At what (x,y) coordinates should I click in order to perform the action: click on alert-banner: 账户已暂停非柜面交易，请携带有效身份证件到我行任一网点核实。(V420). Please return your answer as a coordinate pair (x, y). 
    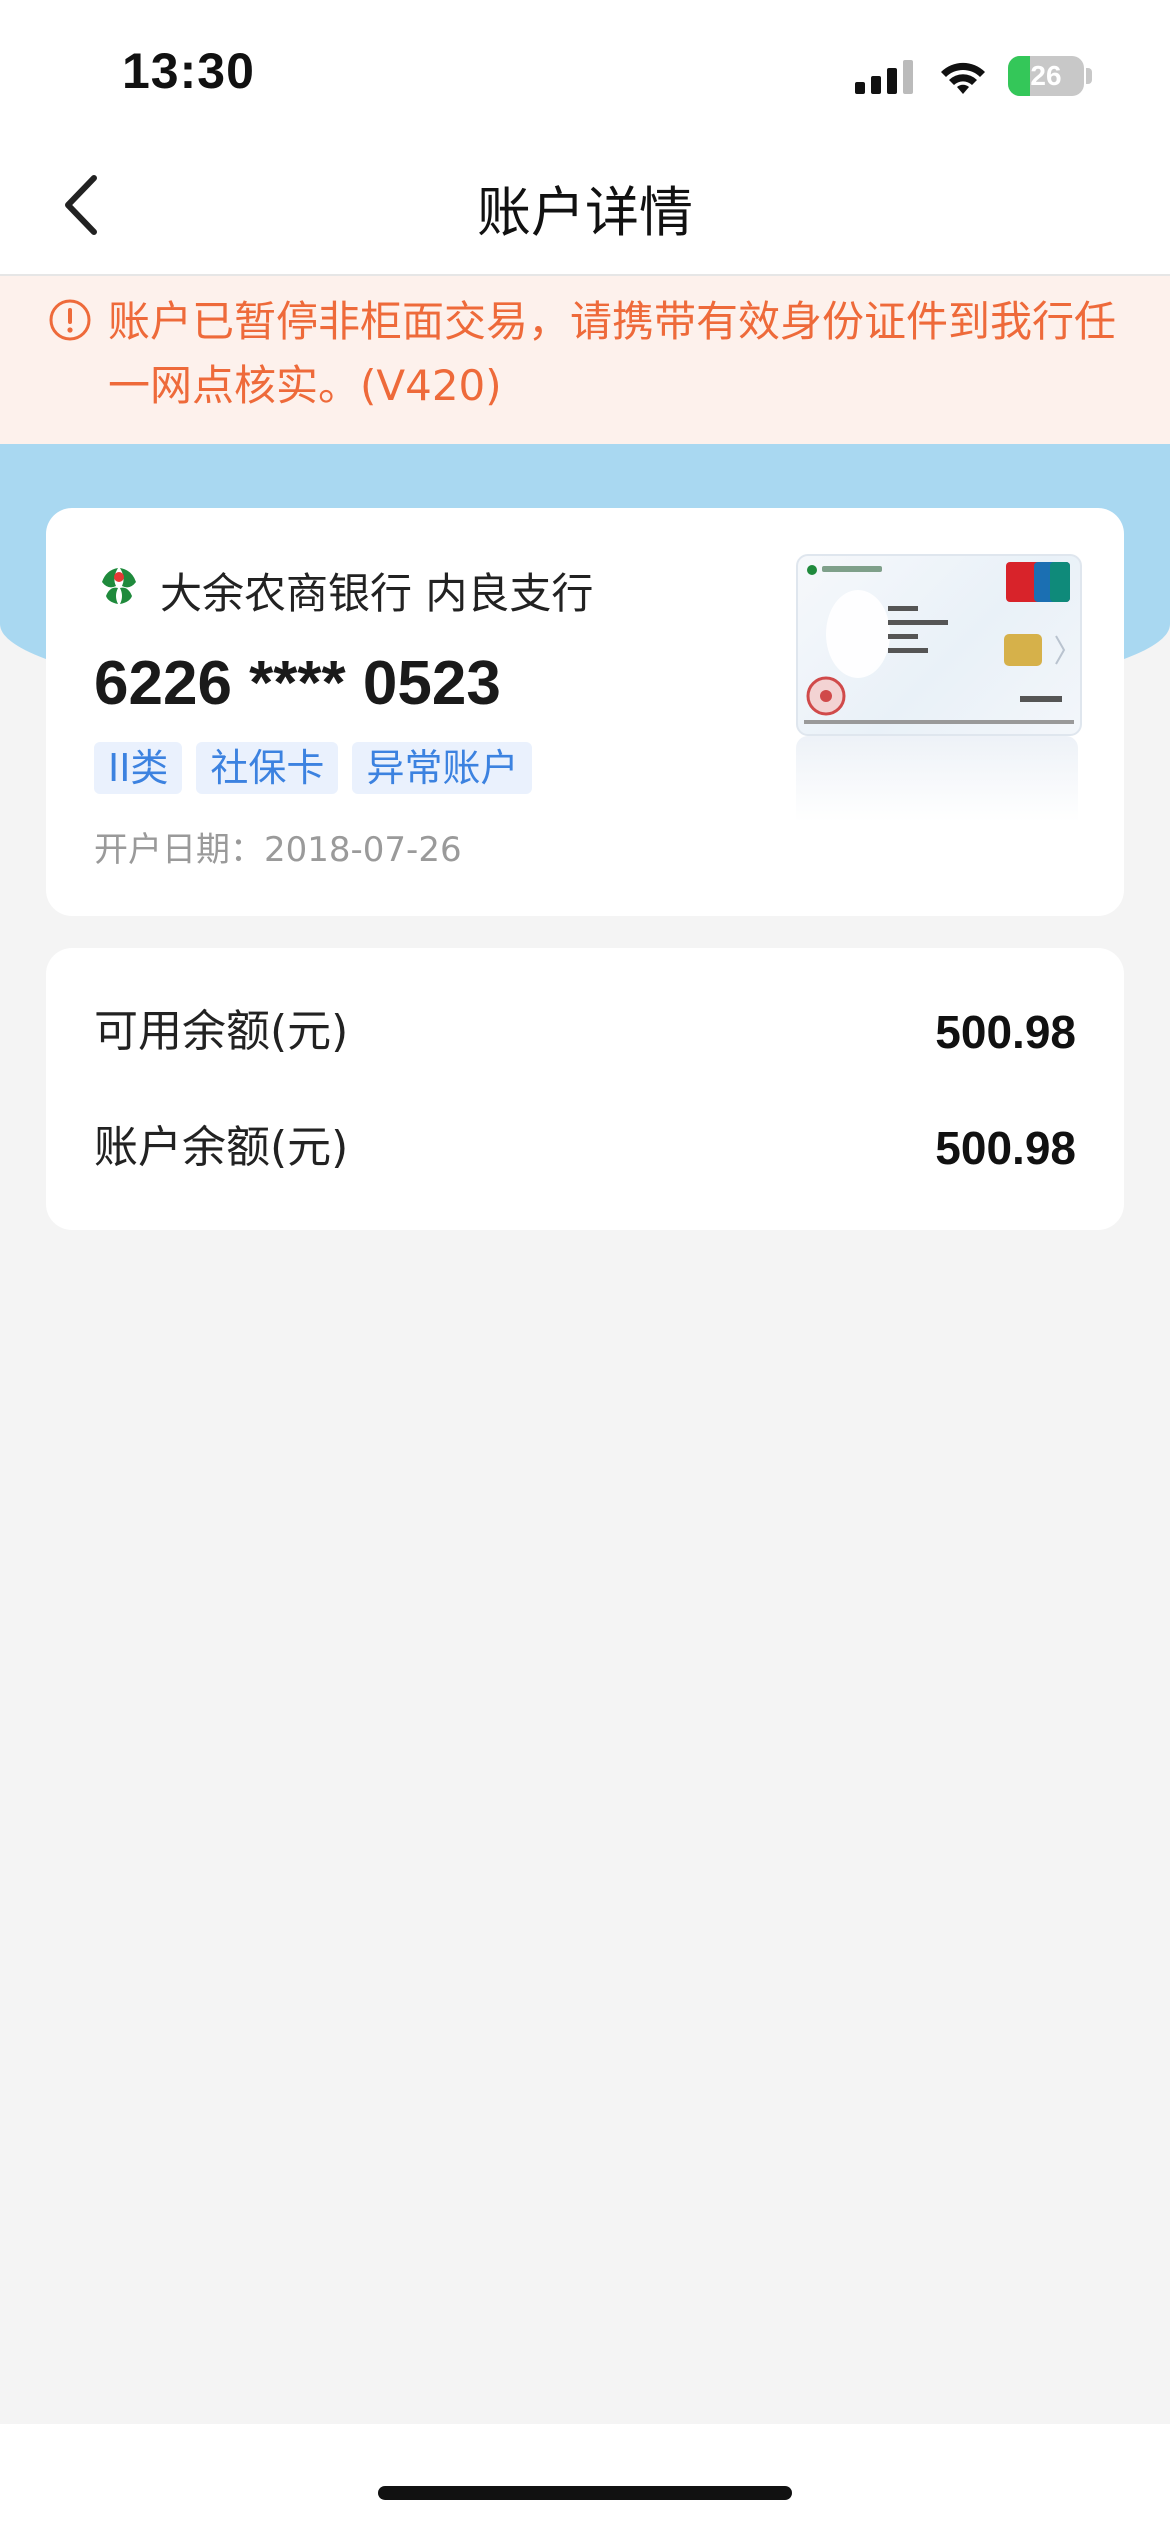
    Looking at the image, I should click on (585, 360).